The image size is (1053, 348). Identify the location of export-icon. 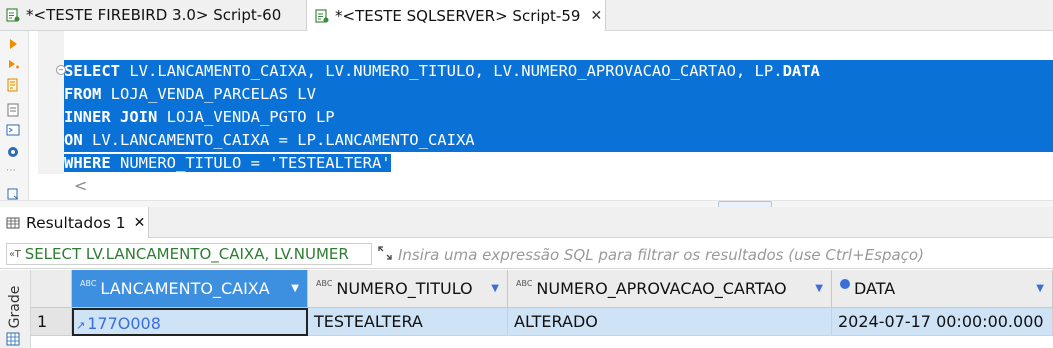
(13, 194).